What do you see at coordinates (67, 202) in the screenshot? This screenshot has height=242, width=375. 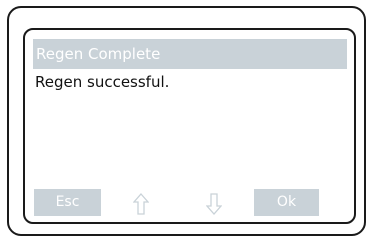 I see `esc-button: Esc` at bounding box center [67, 202].